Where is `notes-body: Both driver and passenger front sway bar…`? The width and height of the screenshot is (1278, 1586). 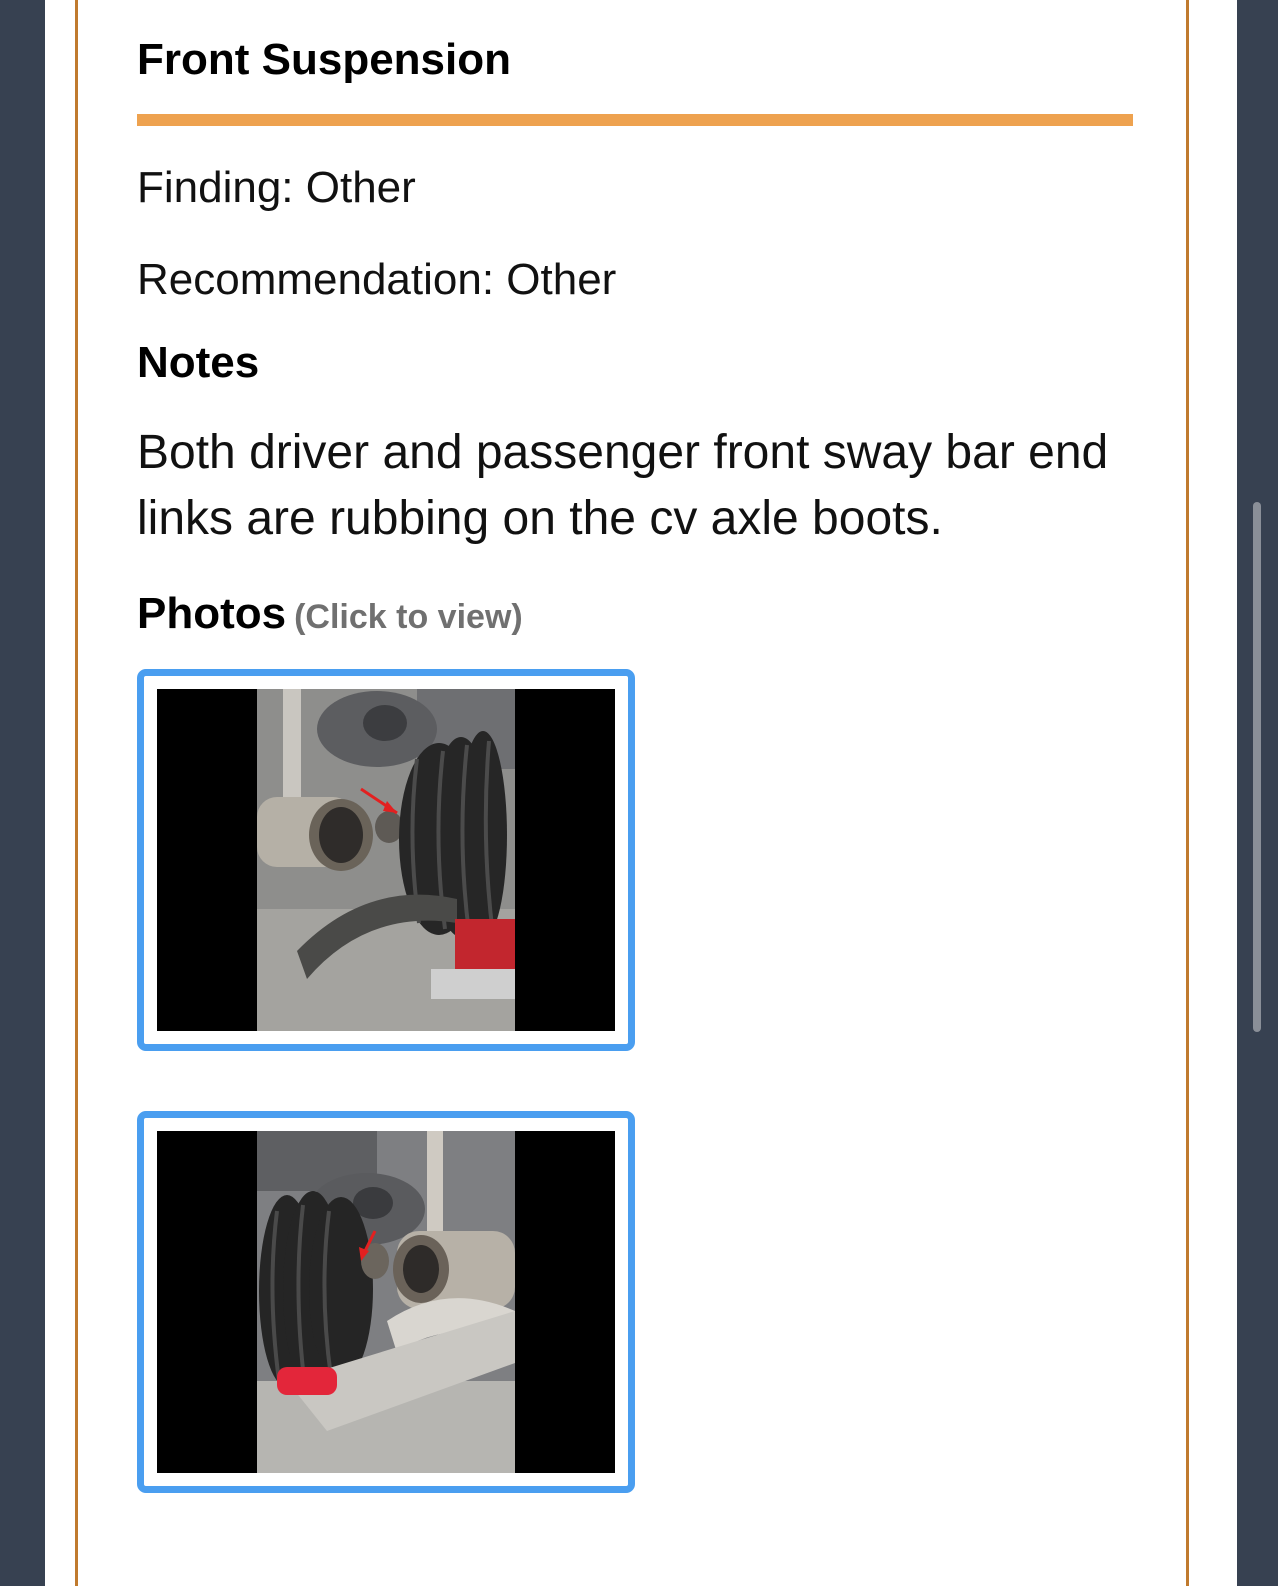 notes-body: Both driver and passenger front sway bar… is located at coordinates (623, 485).